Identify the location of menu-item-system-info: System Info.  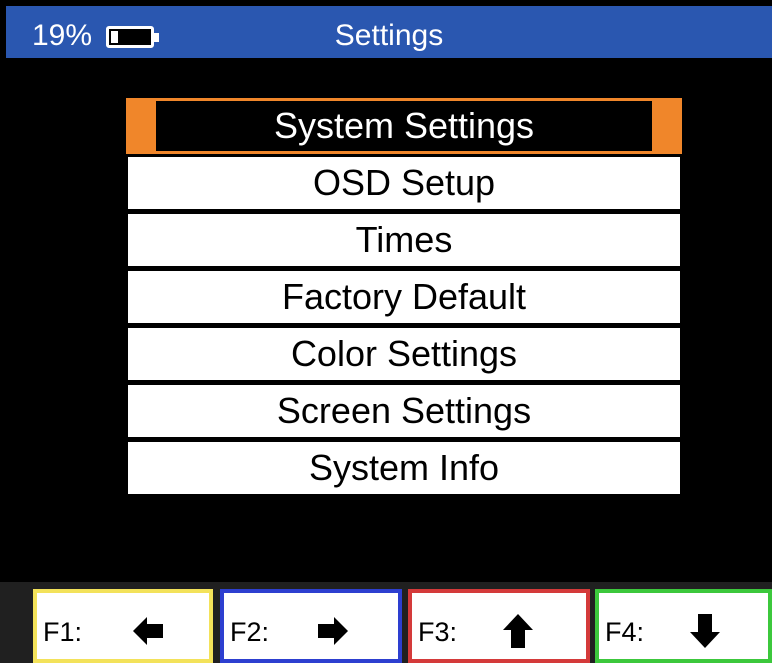
(404, 468).